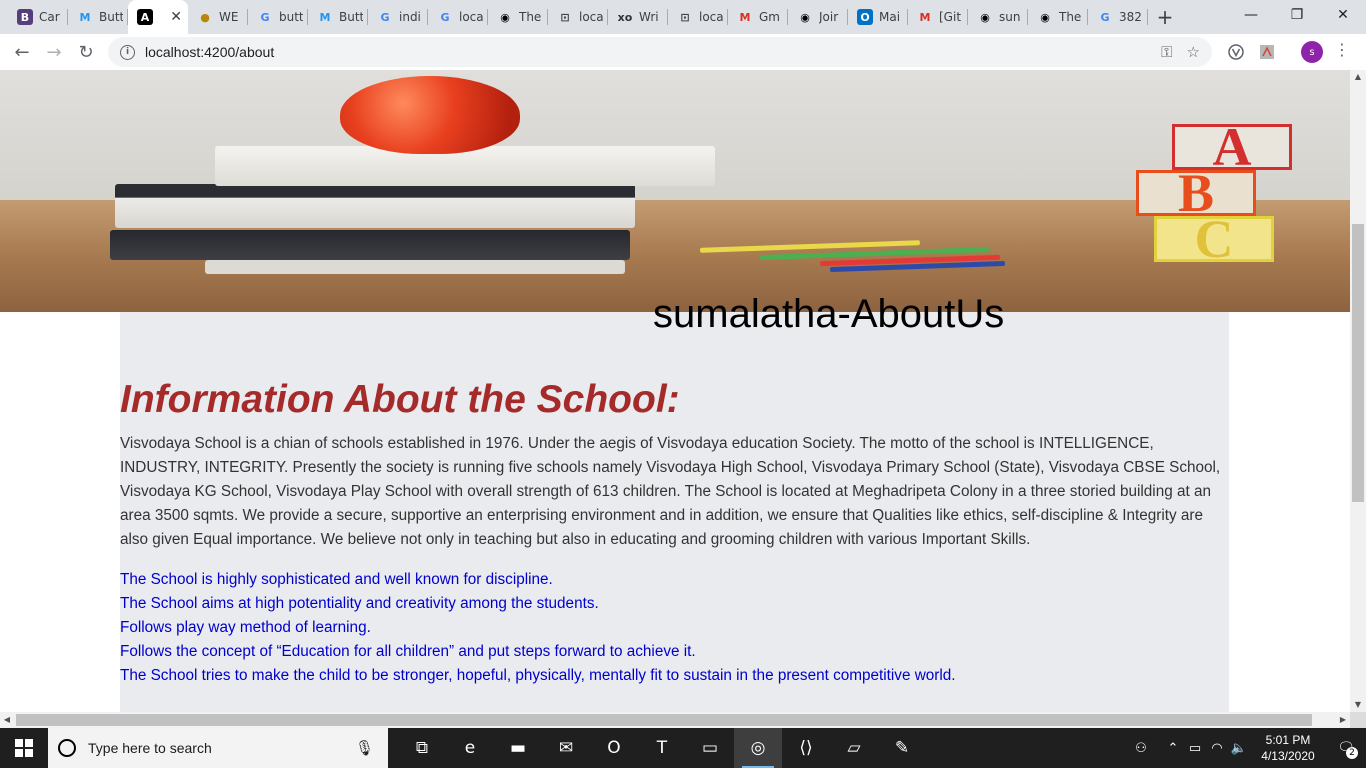 The width and height of the screenshot is (1366, 768). What do you see at coordinates (660, 52) in the screenshot?
I see `address-bar: i localhost:4200/about ⚿ ☆` at bounding box center [660, 52].